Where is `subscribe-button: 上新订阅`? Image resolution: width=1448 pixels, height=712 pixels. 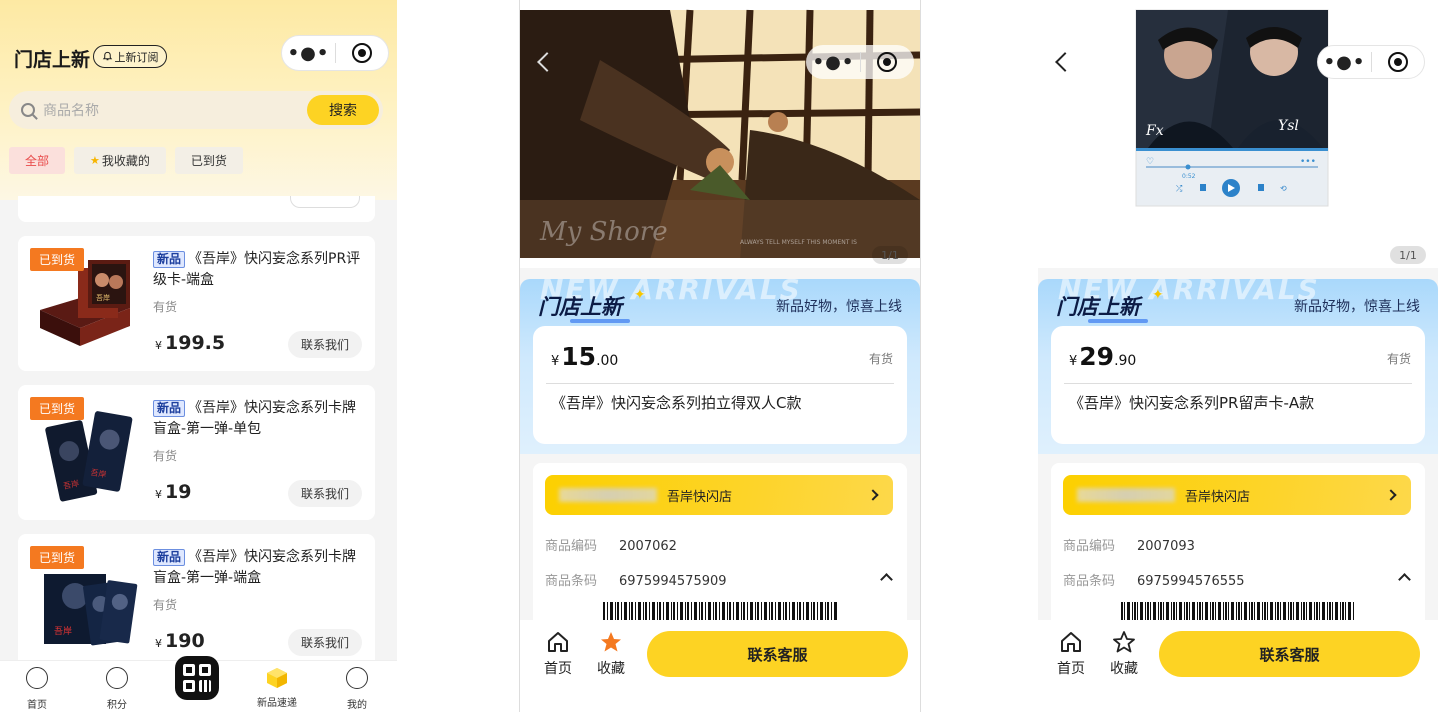
subscribe-button: 上新订阅 is located at coordinates (130, 56).